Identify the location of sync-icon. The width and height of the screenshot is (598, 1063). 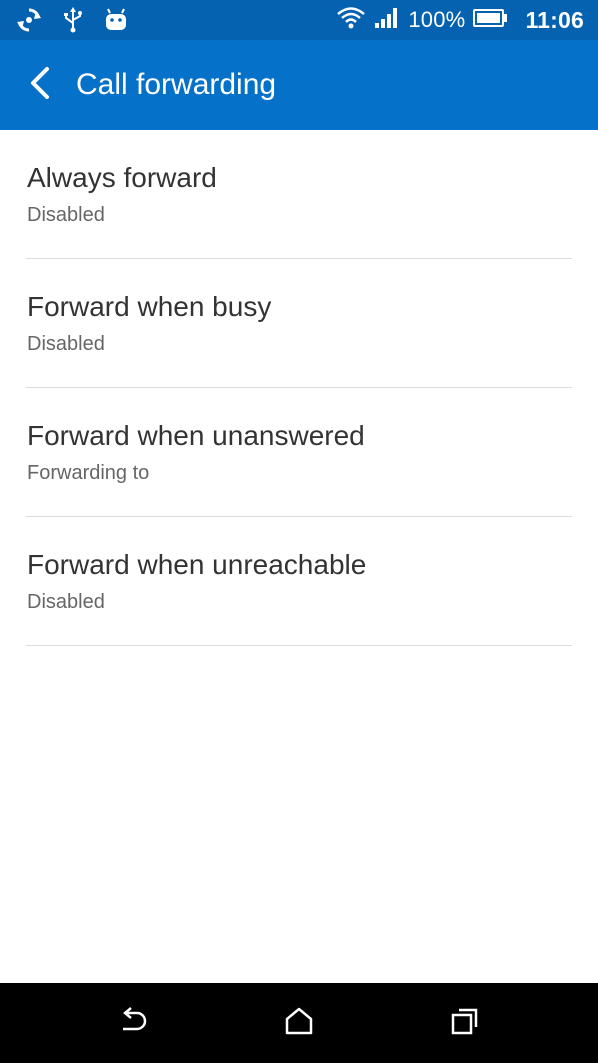
(29, 22).